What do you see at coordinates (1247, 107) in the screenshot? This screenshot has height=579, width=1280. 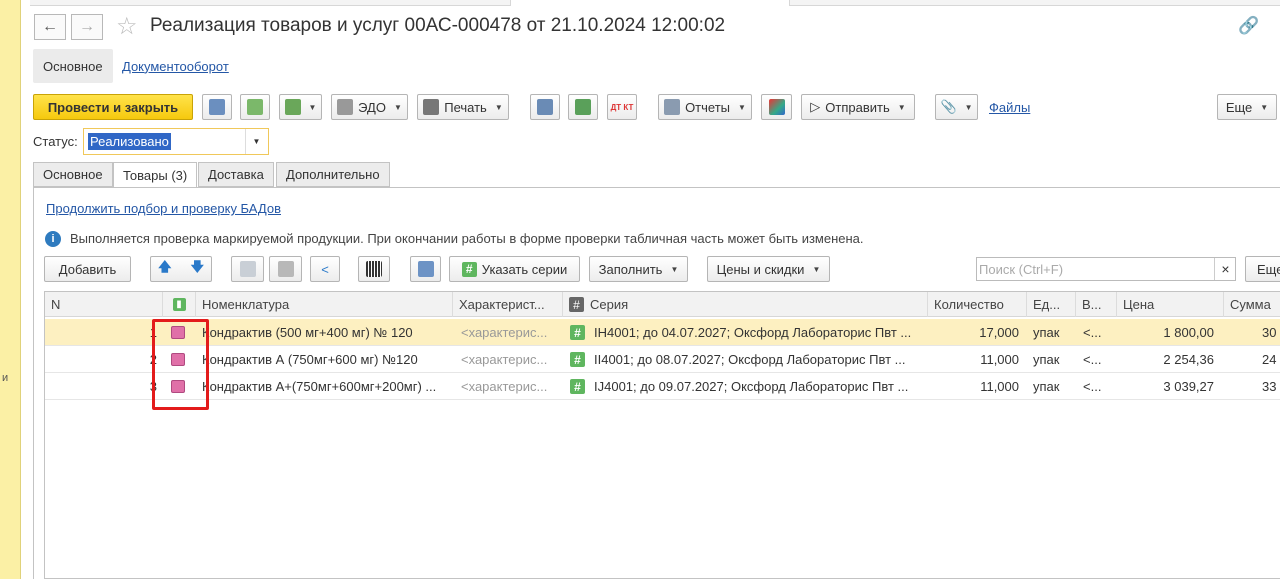 I see `more-button: Еще ▼` at bounding box center [1247, 107].